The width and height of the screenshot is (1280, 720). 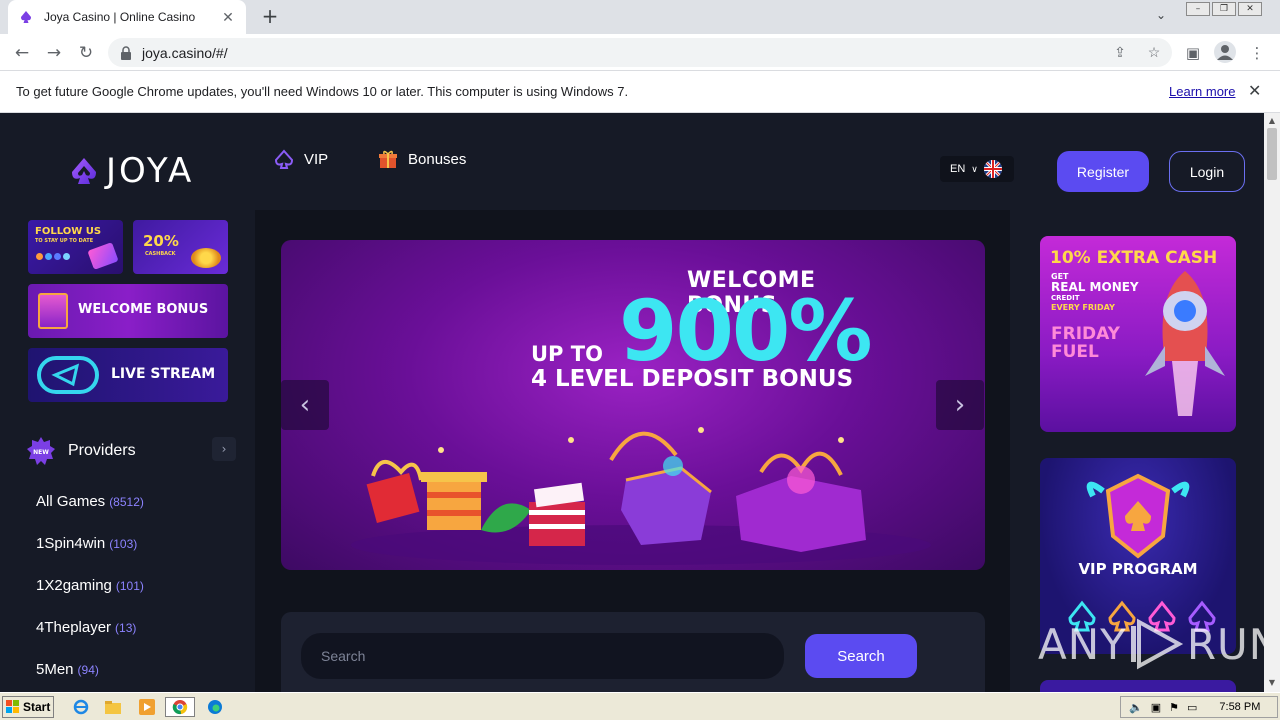 What do you see at coordinates (1136, 707) in the screenshot?
I see `volume-icon: 🔈` at bounding box center [1136, 707].